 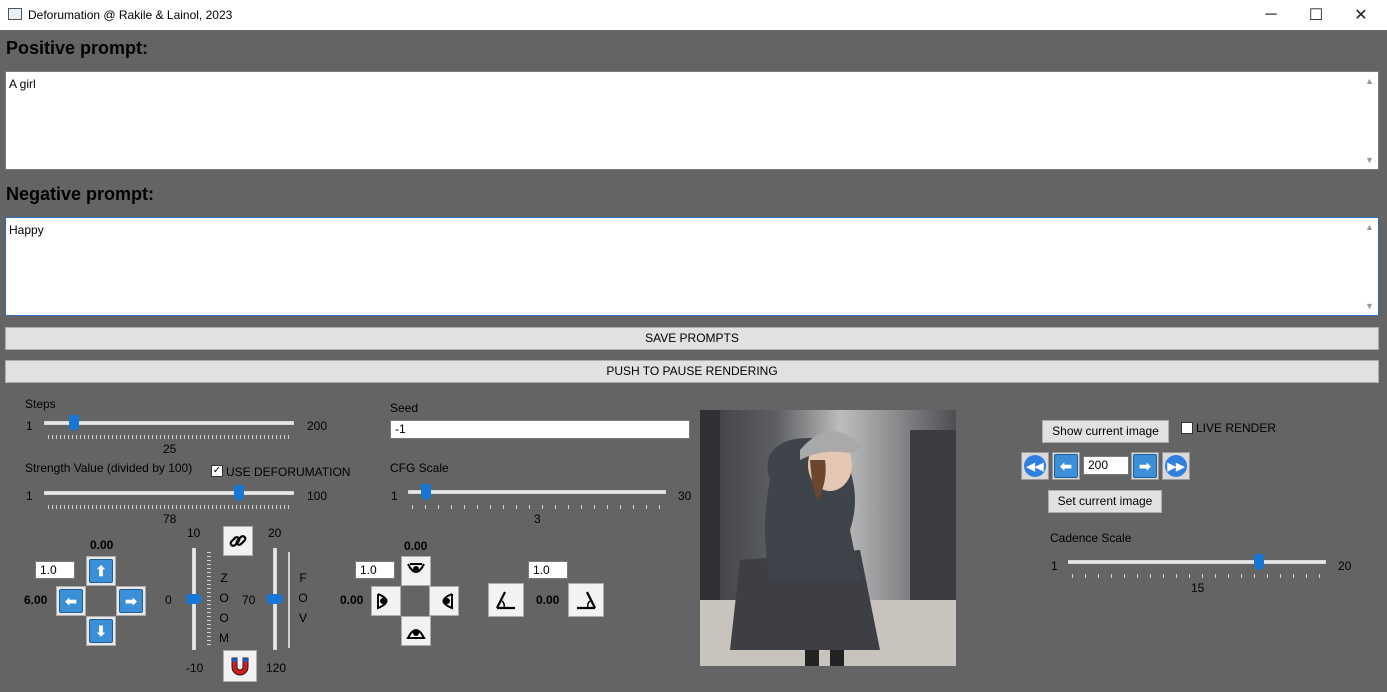 I want to click on translation-x-value: 6.00, so click(x=36, y=600).